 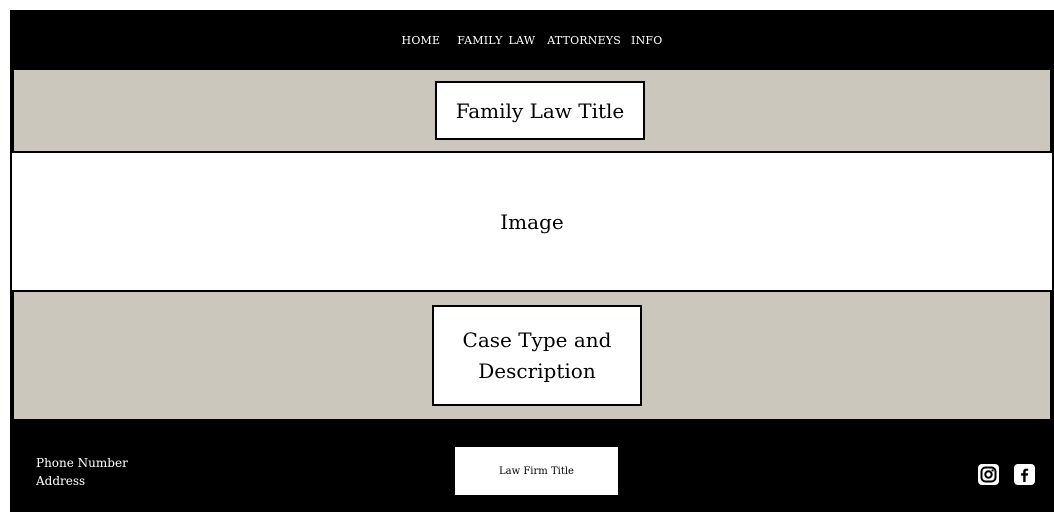 What do you see at coordinates (82, 463) in the screenshot?
I see `footer-phone: Phone Number` at bounding box center [82, 463].